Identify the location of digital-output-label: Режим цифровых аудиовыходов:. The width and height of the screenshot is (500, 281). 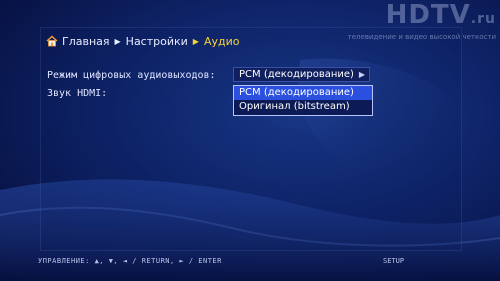
(131, 75).